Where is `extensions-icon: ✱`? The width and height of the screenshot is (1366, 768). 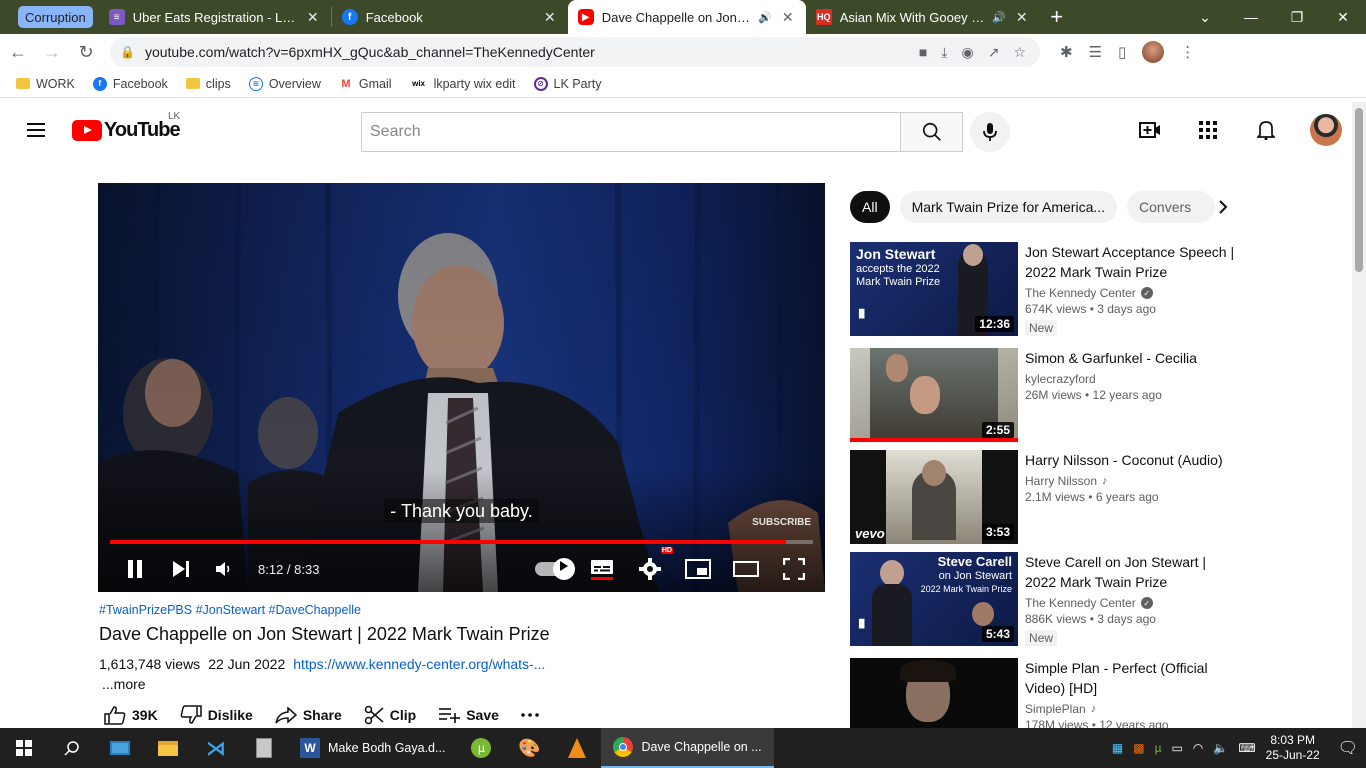 extensions-icon: ✱ is located at coordinates (1066, 52).